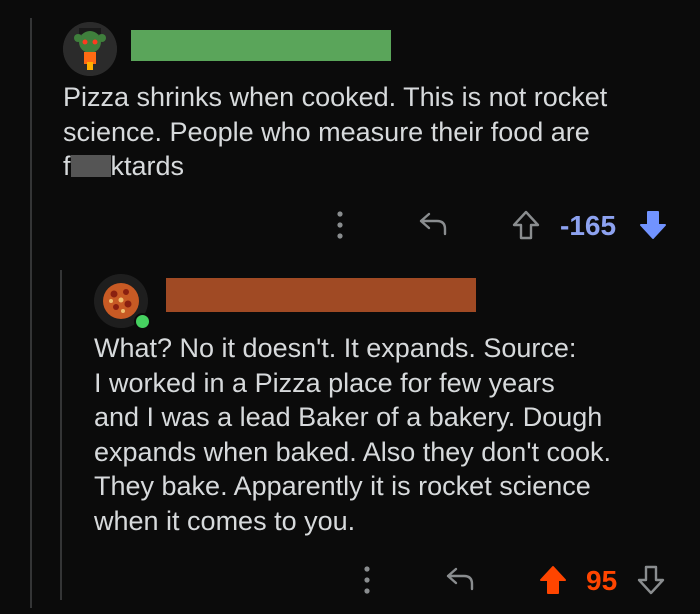 This screenshot has height=614, width=700. I want to click on snoo-avatar-icon, so click(90, 49).